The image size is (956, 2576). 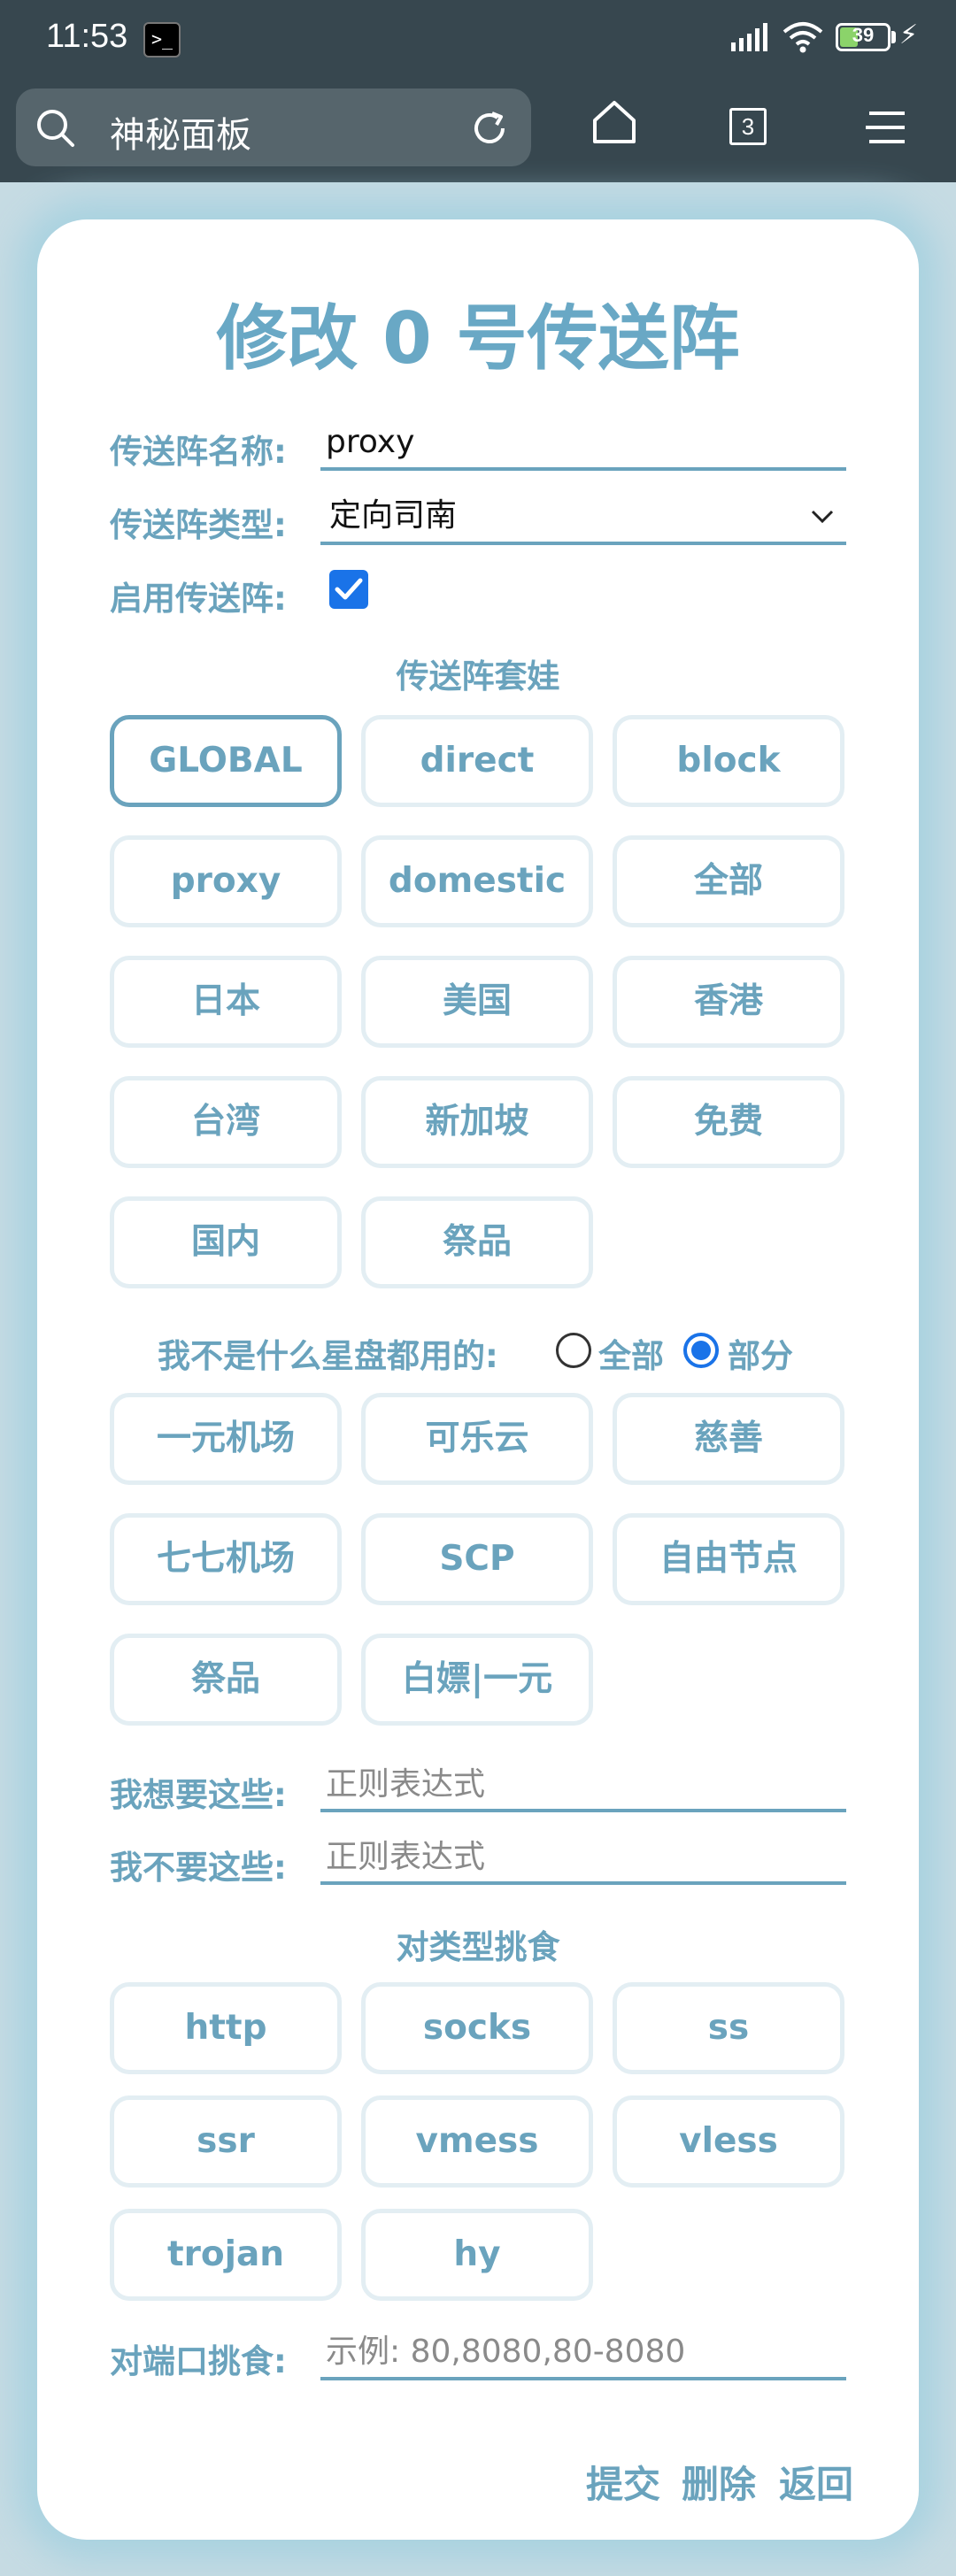 What do you see at coordinates (226, 761) in the screenshot?
I see `nesting-chip: GLOBAL` at bounding box center [226, 761].